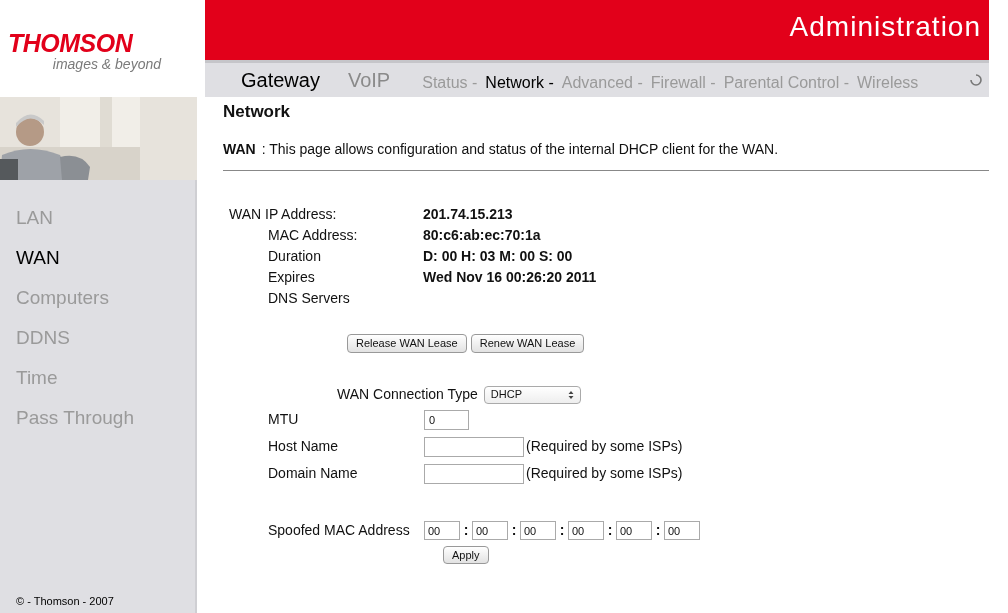 The width and height of the screenshot is (1008, 613). Describe the element at coordinates (257, 112) in the screenshot. I see `page-title: Network` at that location.